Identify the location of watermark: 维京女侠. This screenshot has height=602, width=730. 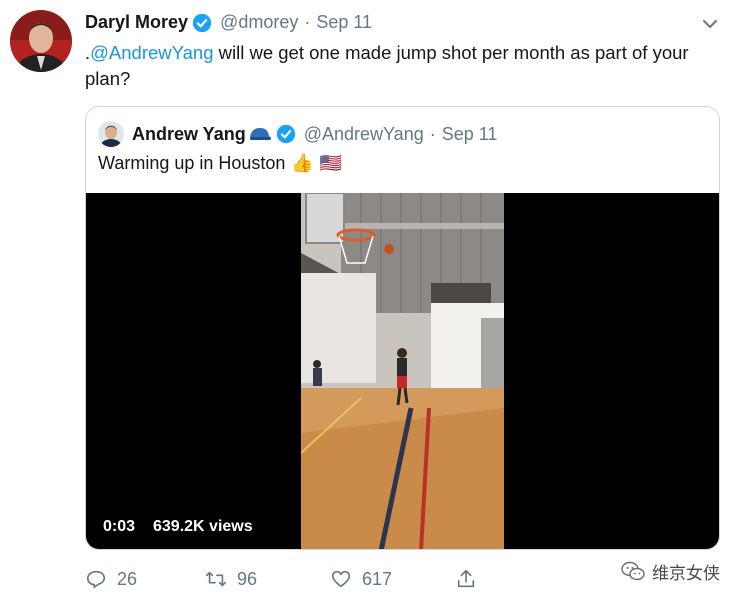
(670, 571).